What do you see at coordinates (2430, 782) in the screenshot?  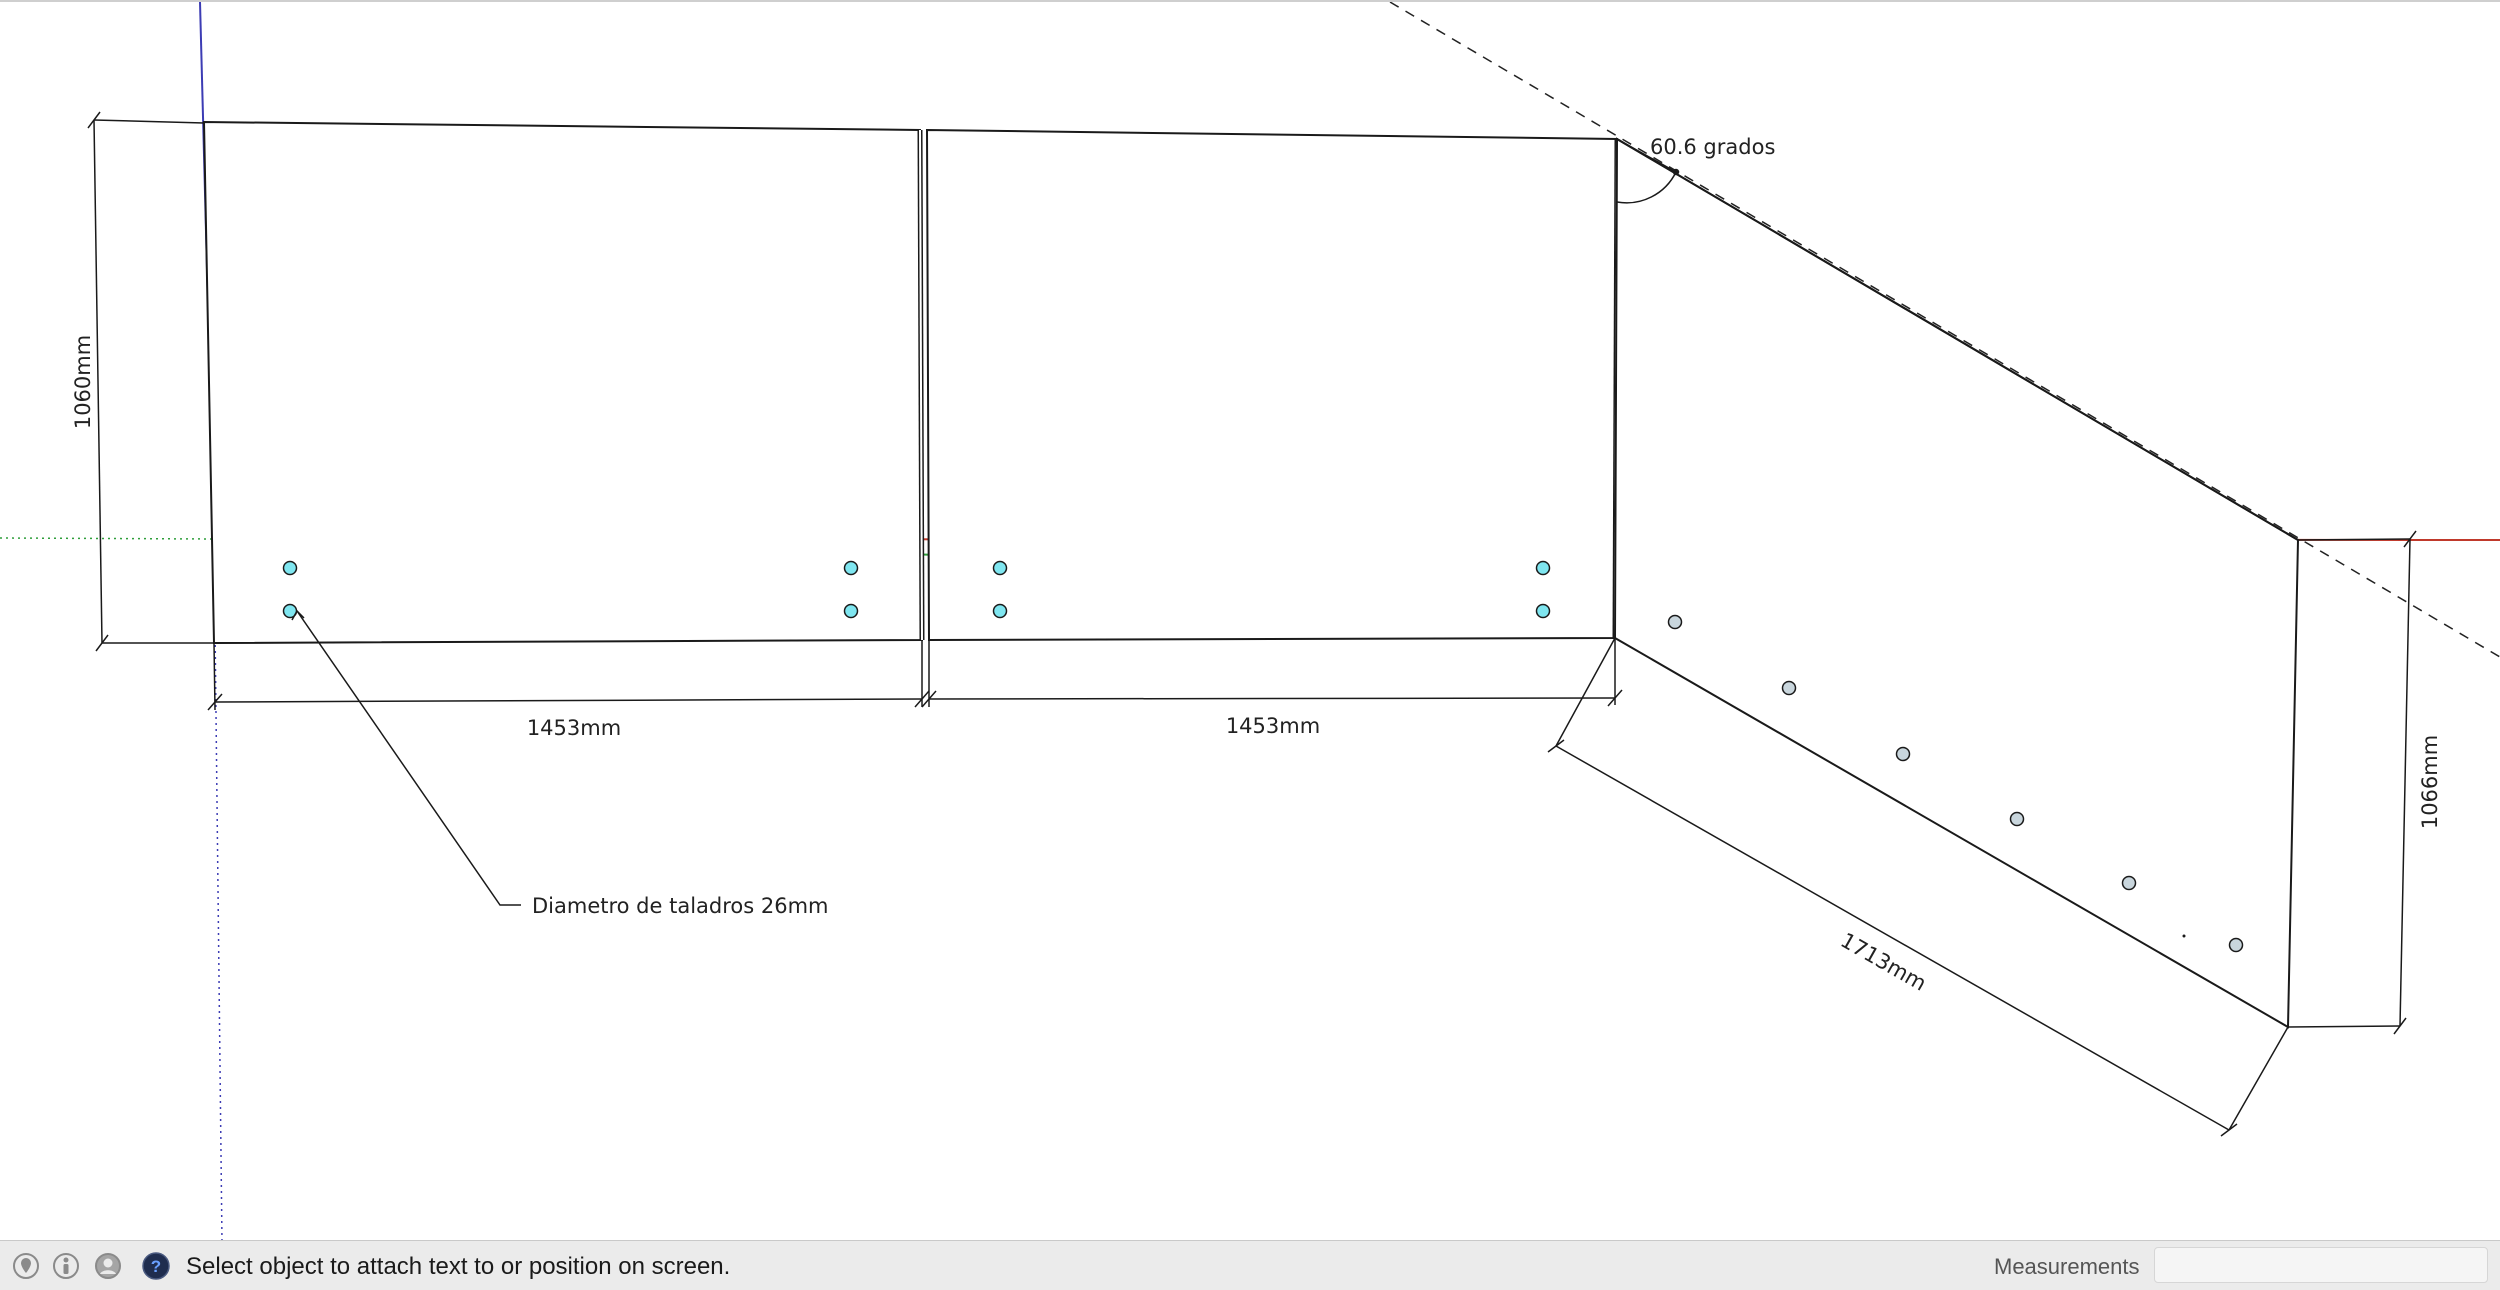 I see `dimension-height-right-label: 1066mm` at bounding box center [2430, 782].